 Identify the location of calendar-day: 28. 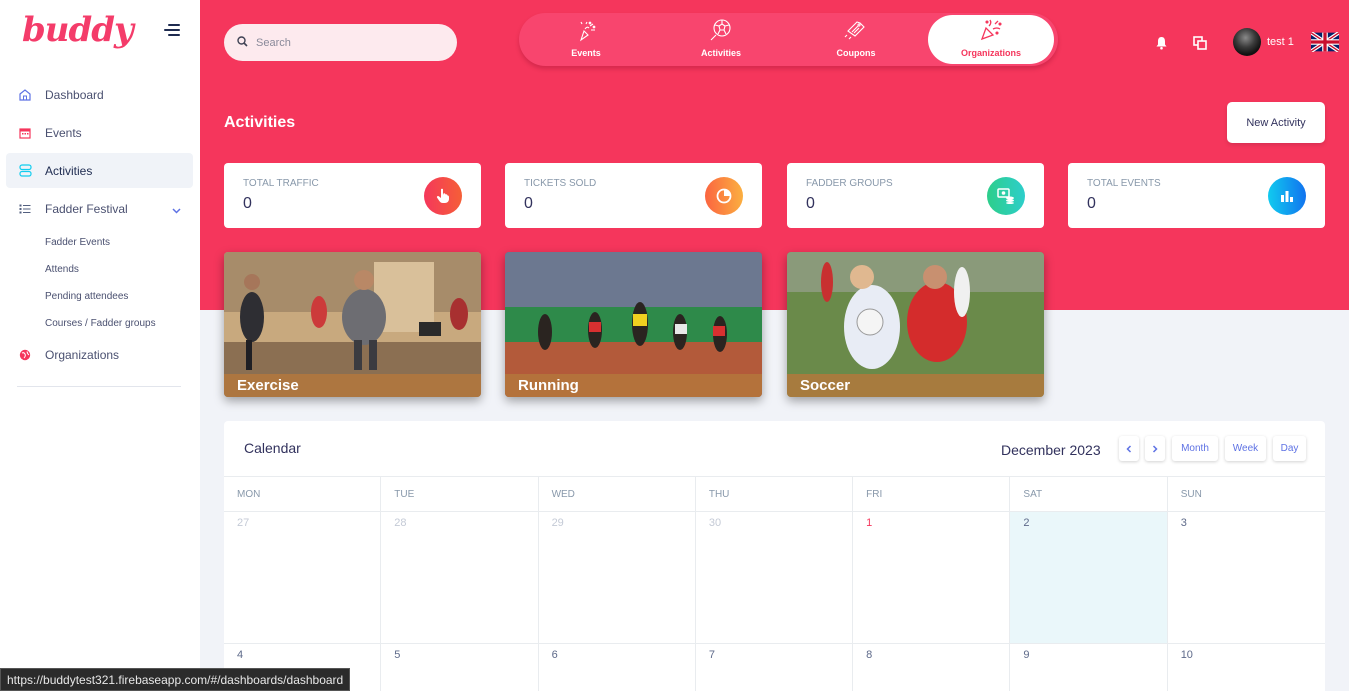
(460, 577).